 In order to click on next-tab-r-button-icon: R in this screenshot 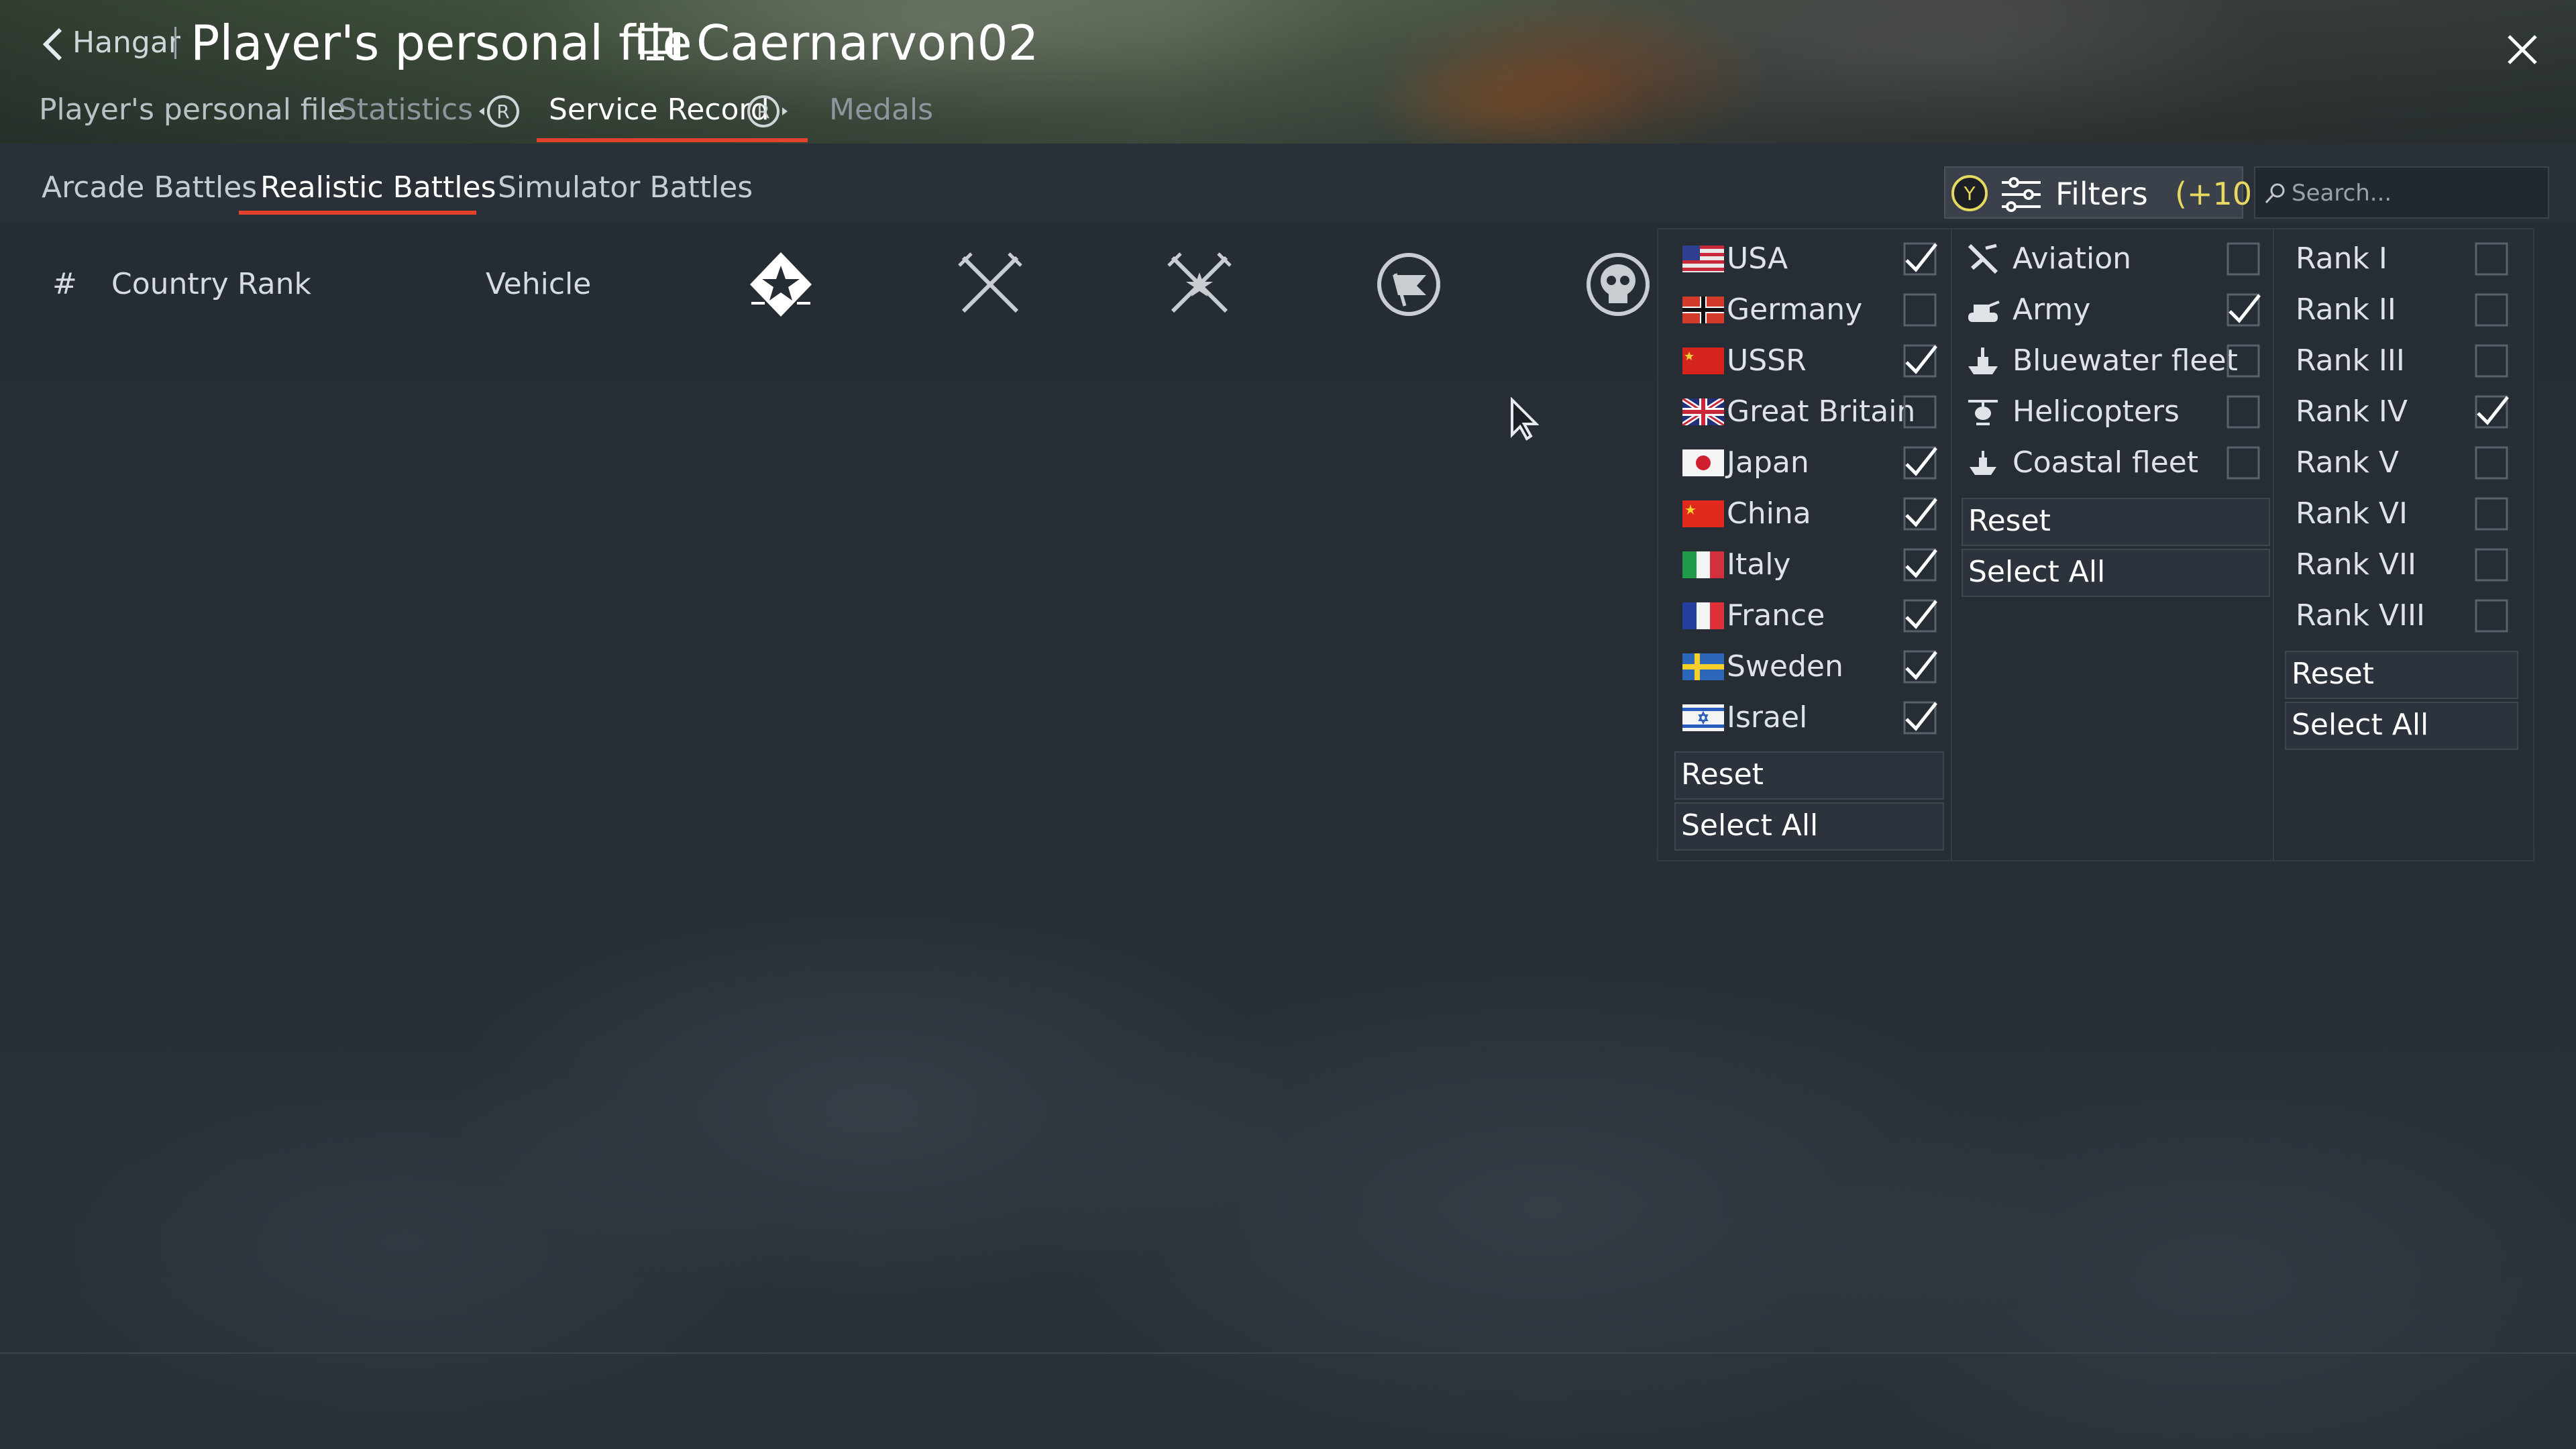, I will do `click(768, 111)`.